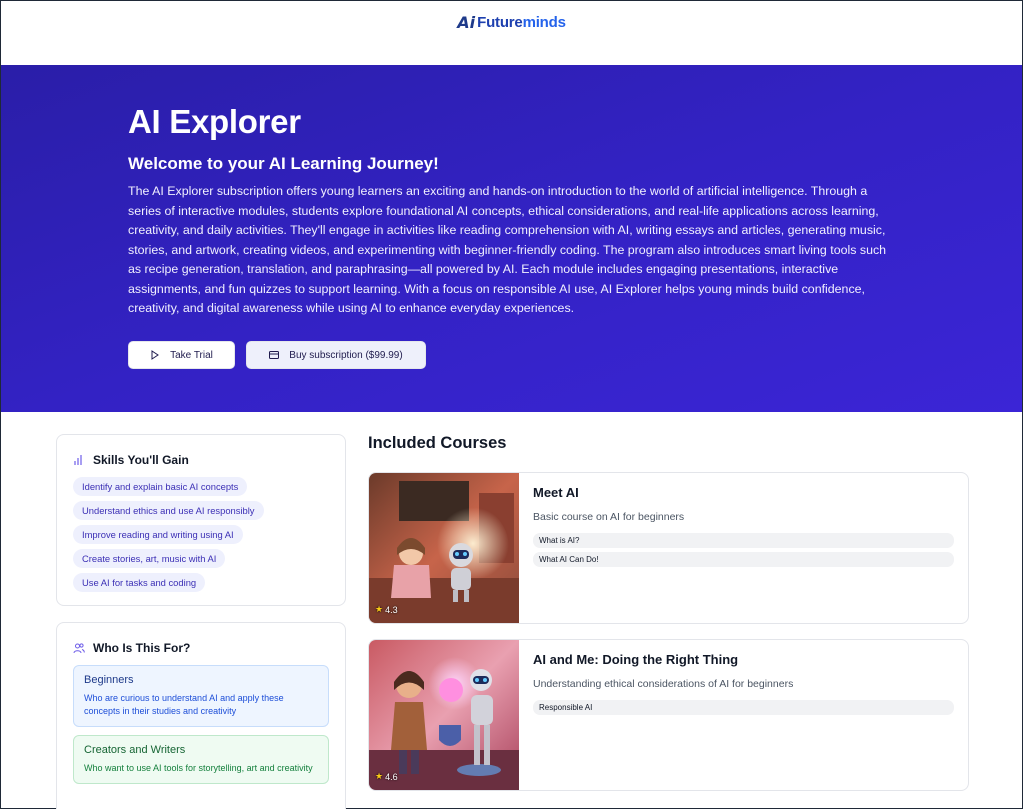 The image size is (1023, 809). I want to click on courses-title: Included Courses, so click(437, 443).